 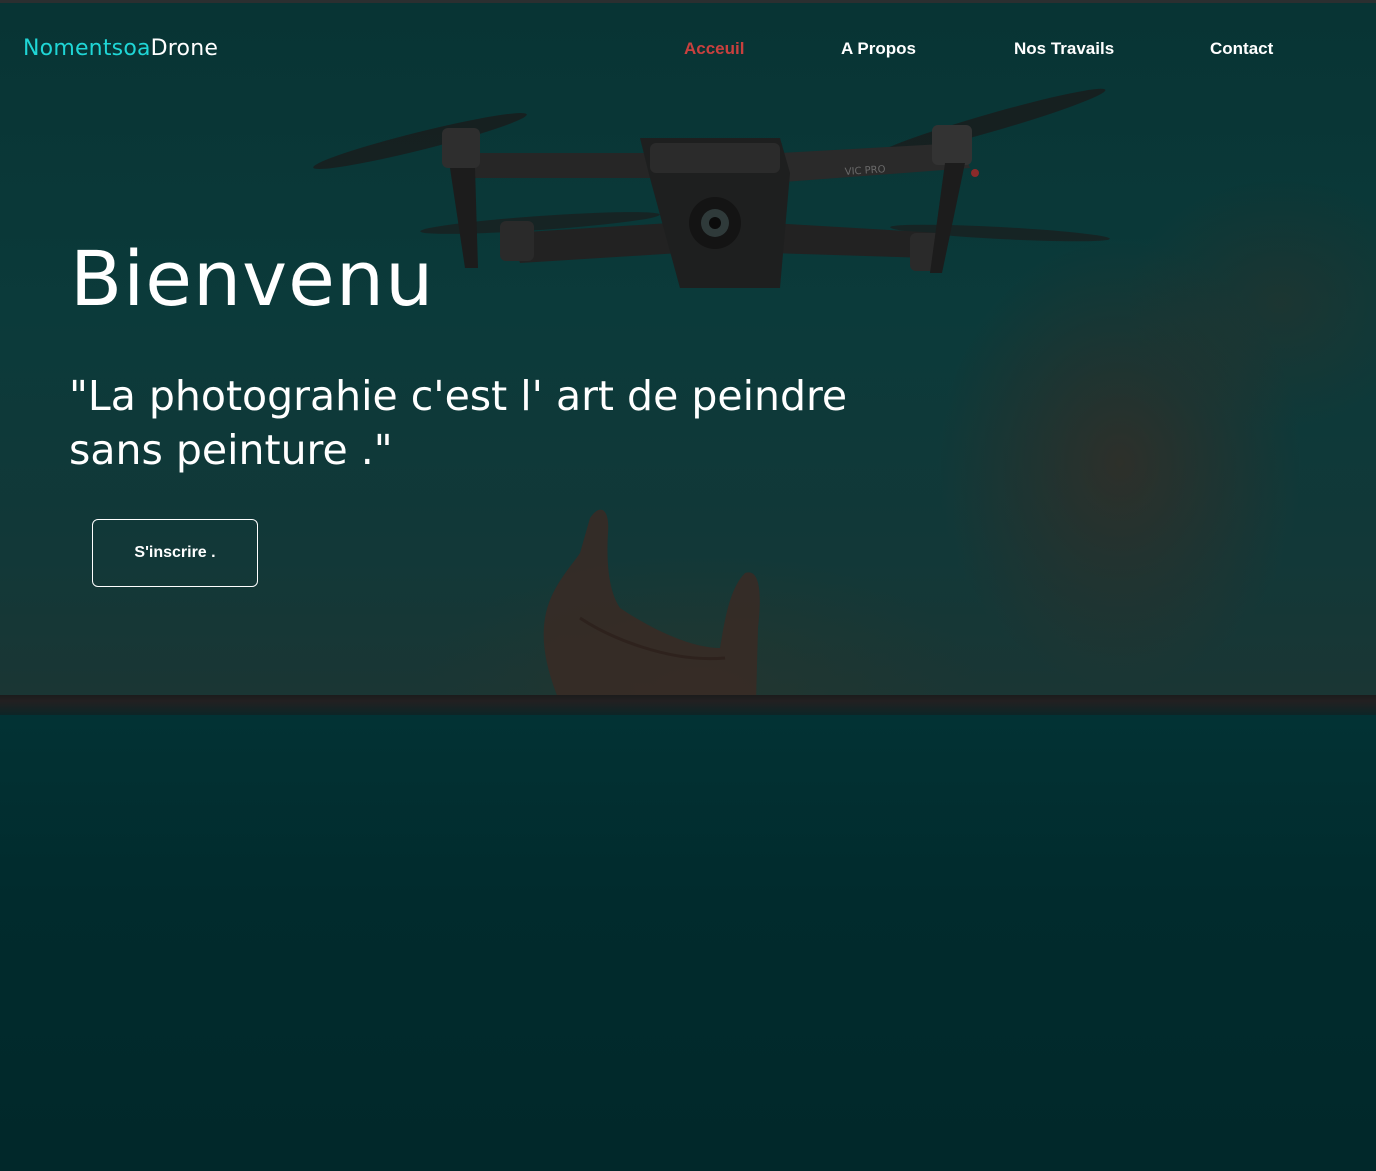 What do you see at coordinates (651, 602) in the screenshot?
I see `hand-image` at bounding box center [651, 602].